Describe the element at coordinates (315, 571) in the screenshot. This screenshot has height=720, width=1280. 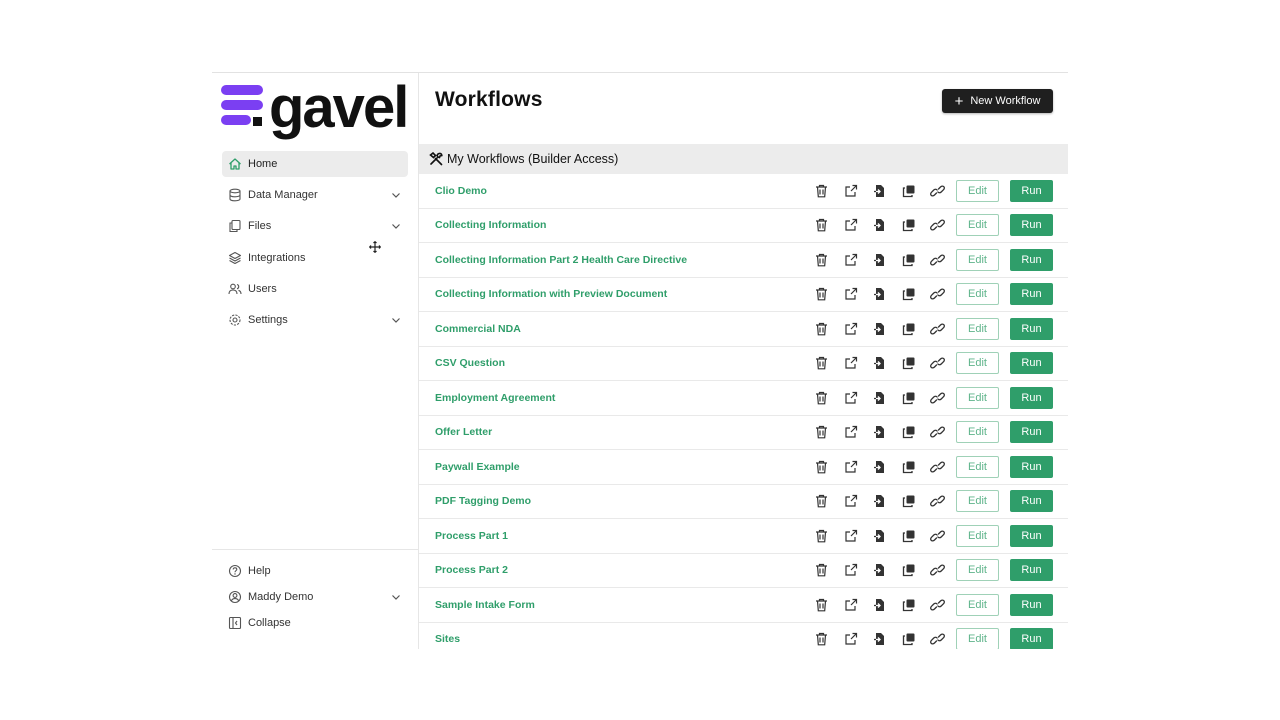
I see `nav-item-help: Help` at that location.